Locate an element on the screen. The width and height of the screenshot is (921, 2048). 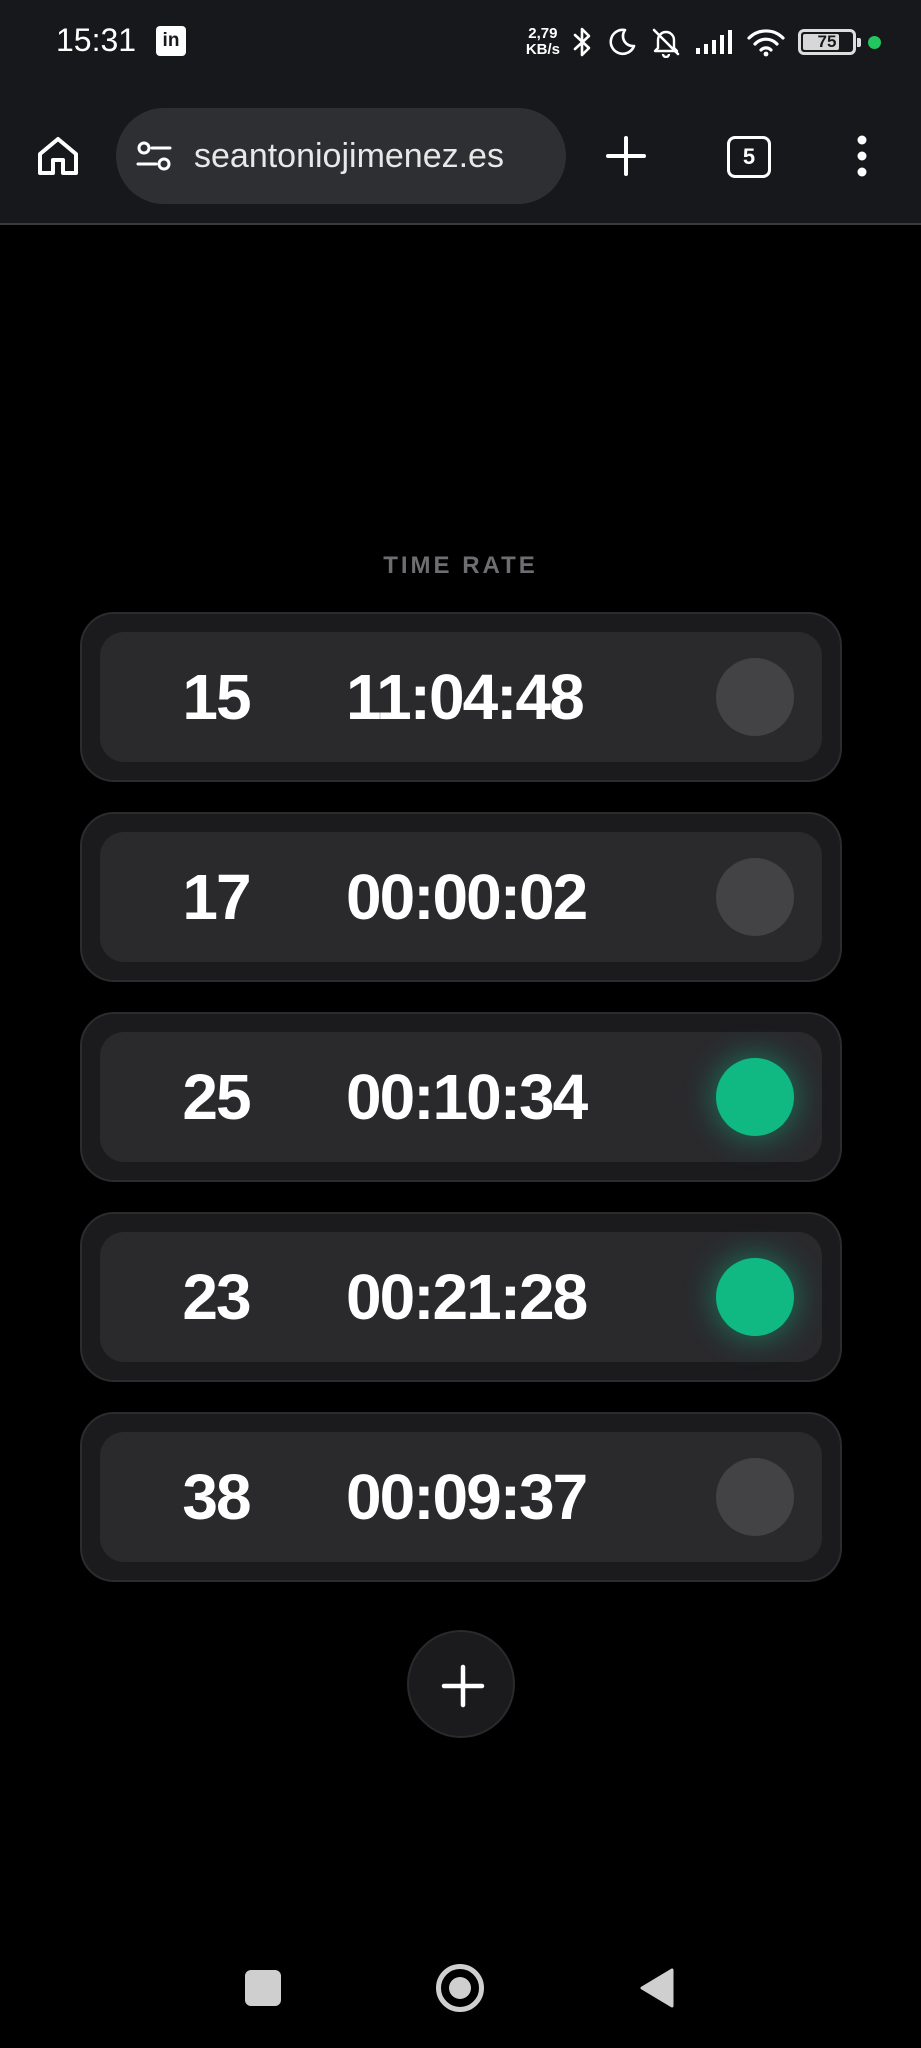
timer-rate: 15 is located at coordinates (216, 697).